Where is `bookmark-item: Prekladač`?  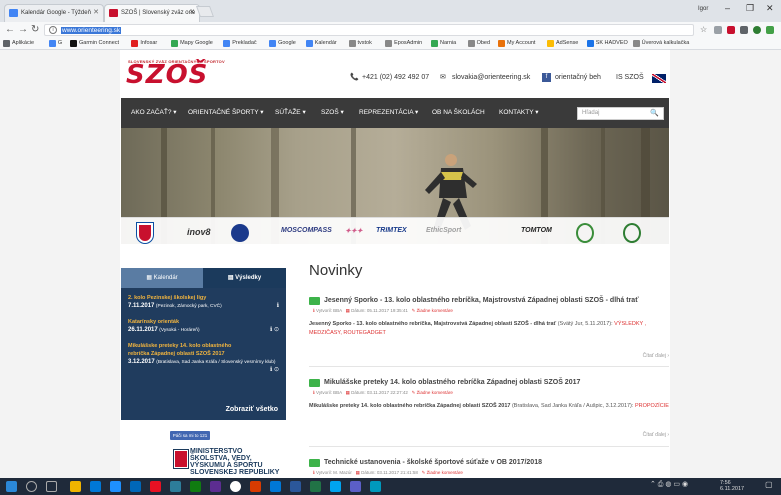
bookmark-item: Prekladač is located at coordinates (240, 43).